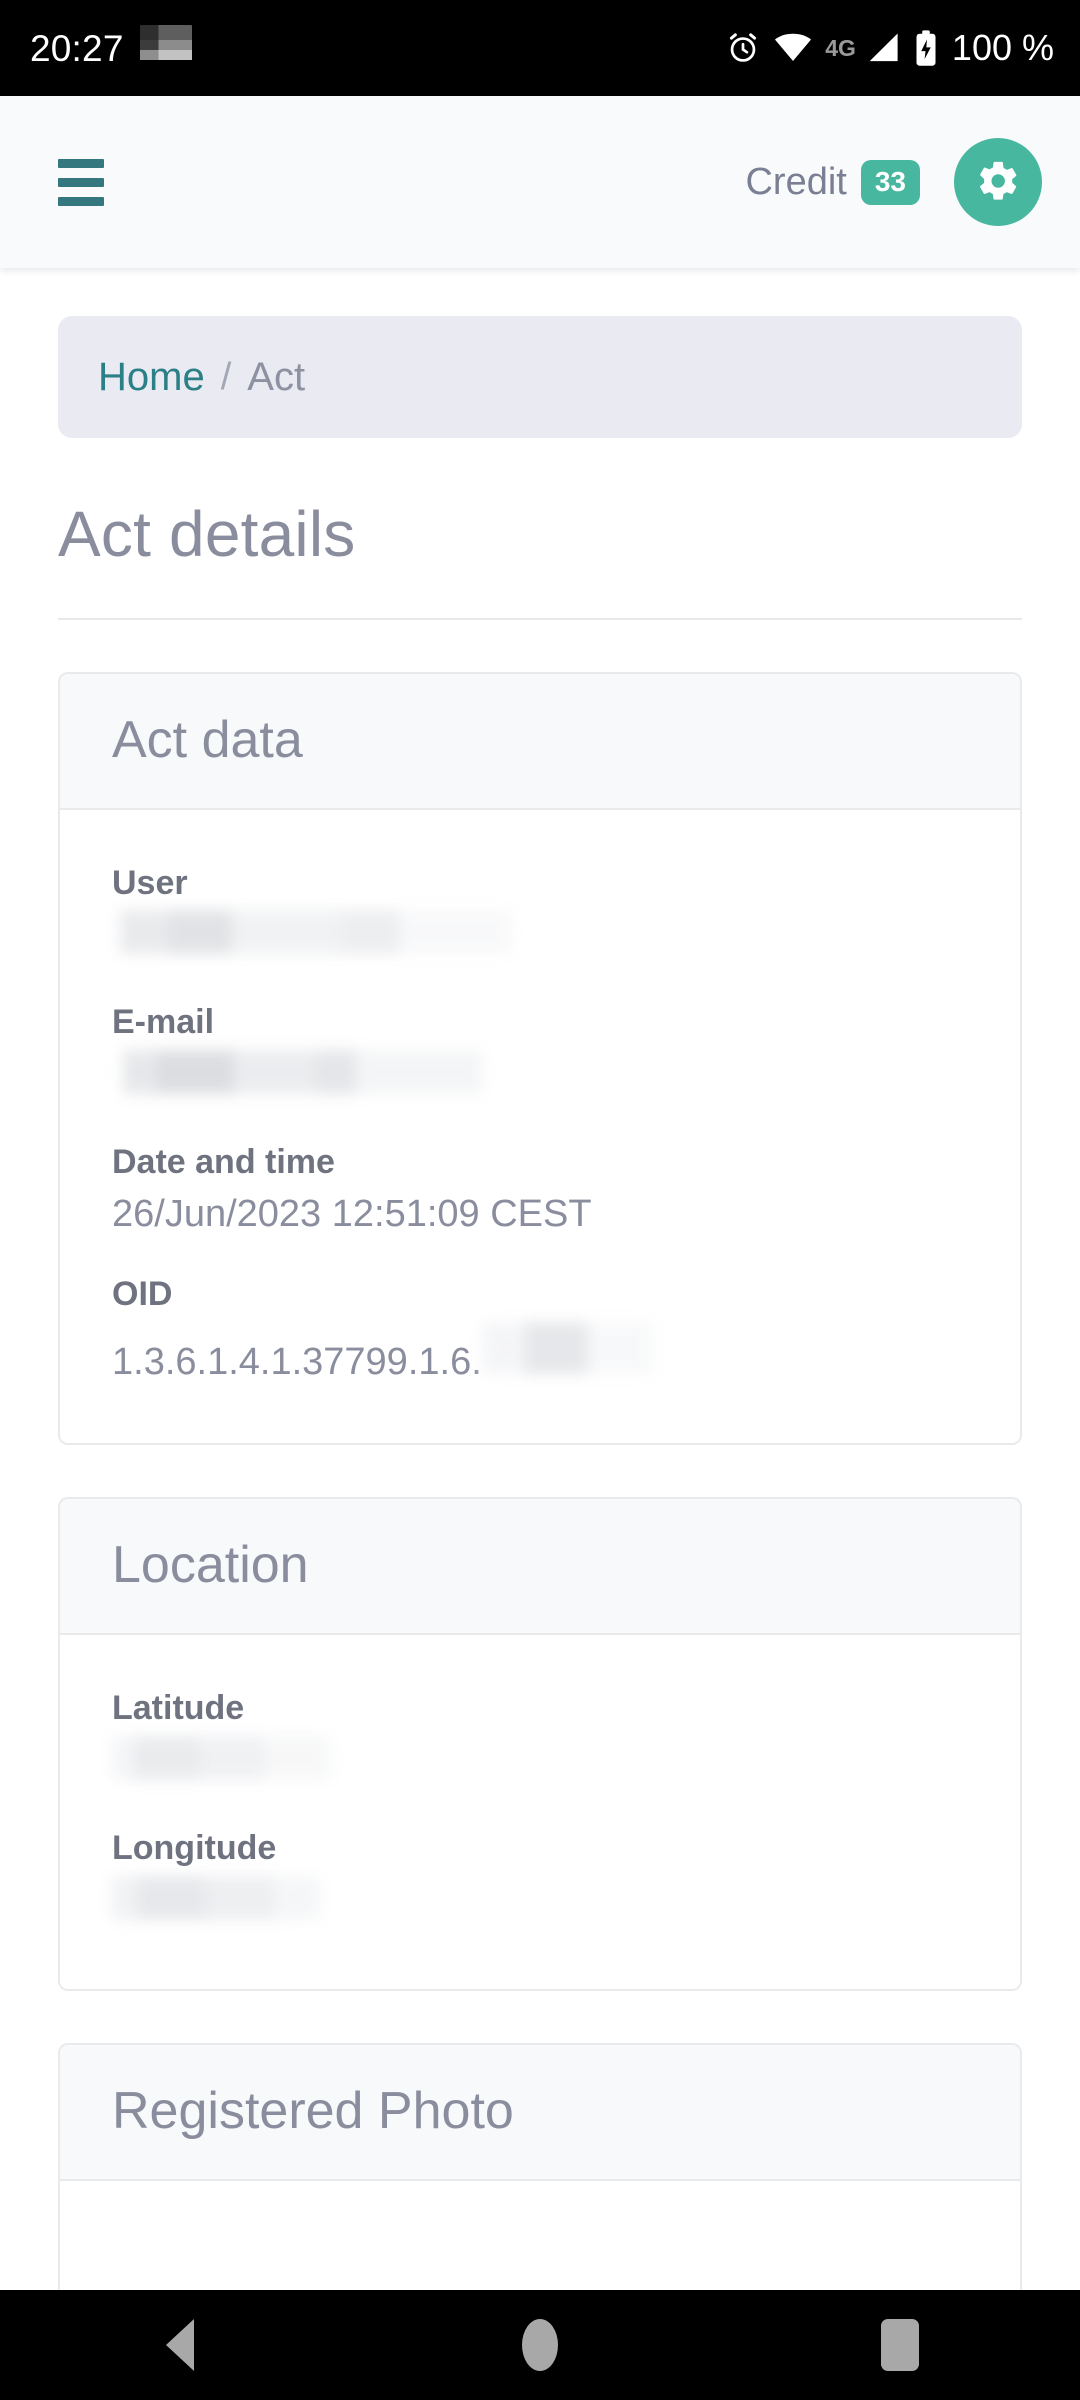 The image size is (1080, 2400). What do you see at coordinates (540, 741) in the screenshot?
I see `card-header: Act data` at bounding box center [540, 741].